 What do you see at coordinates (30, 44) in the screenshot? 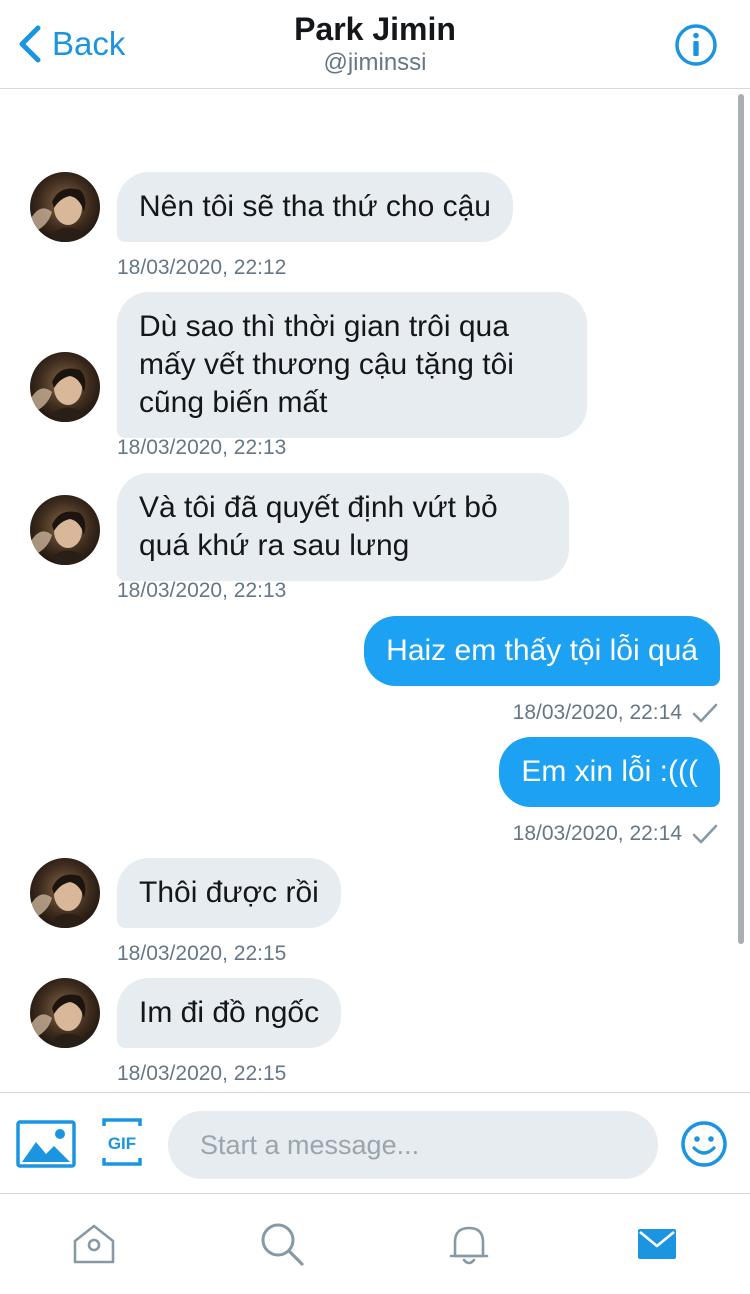
I see `chevron-left-icon` at bounding box center [30, 44].